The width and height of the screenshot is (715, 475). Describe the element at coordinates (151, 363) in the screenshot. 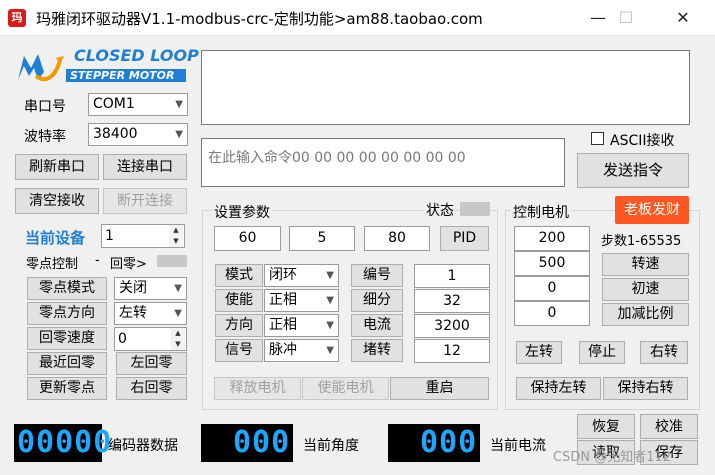

I see `left-return-button: 左回零` at that location.